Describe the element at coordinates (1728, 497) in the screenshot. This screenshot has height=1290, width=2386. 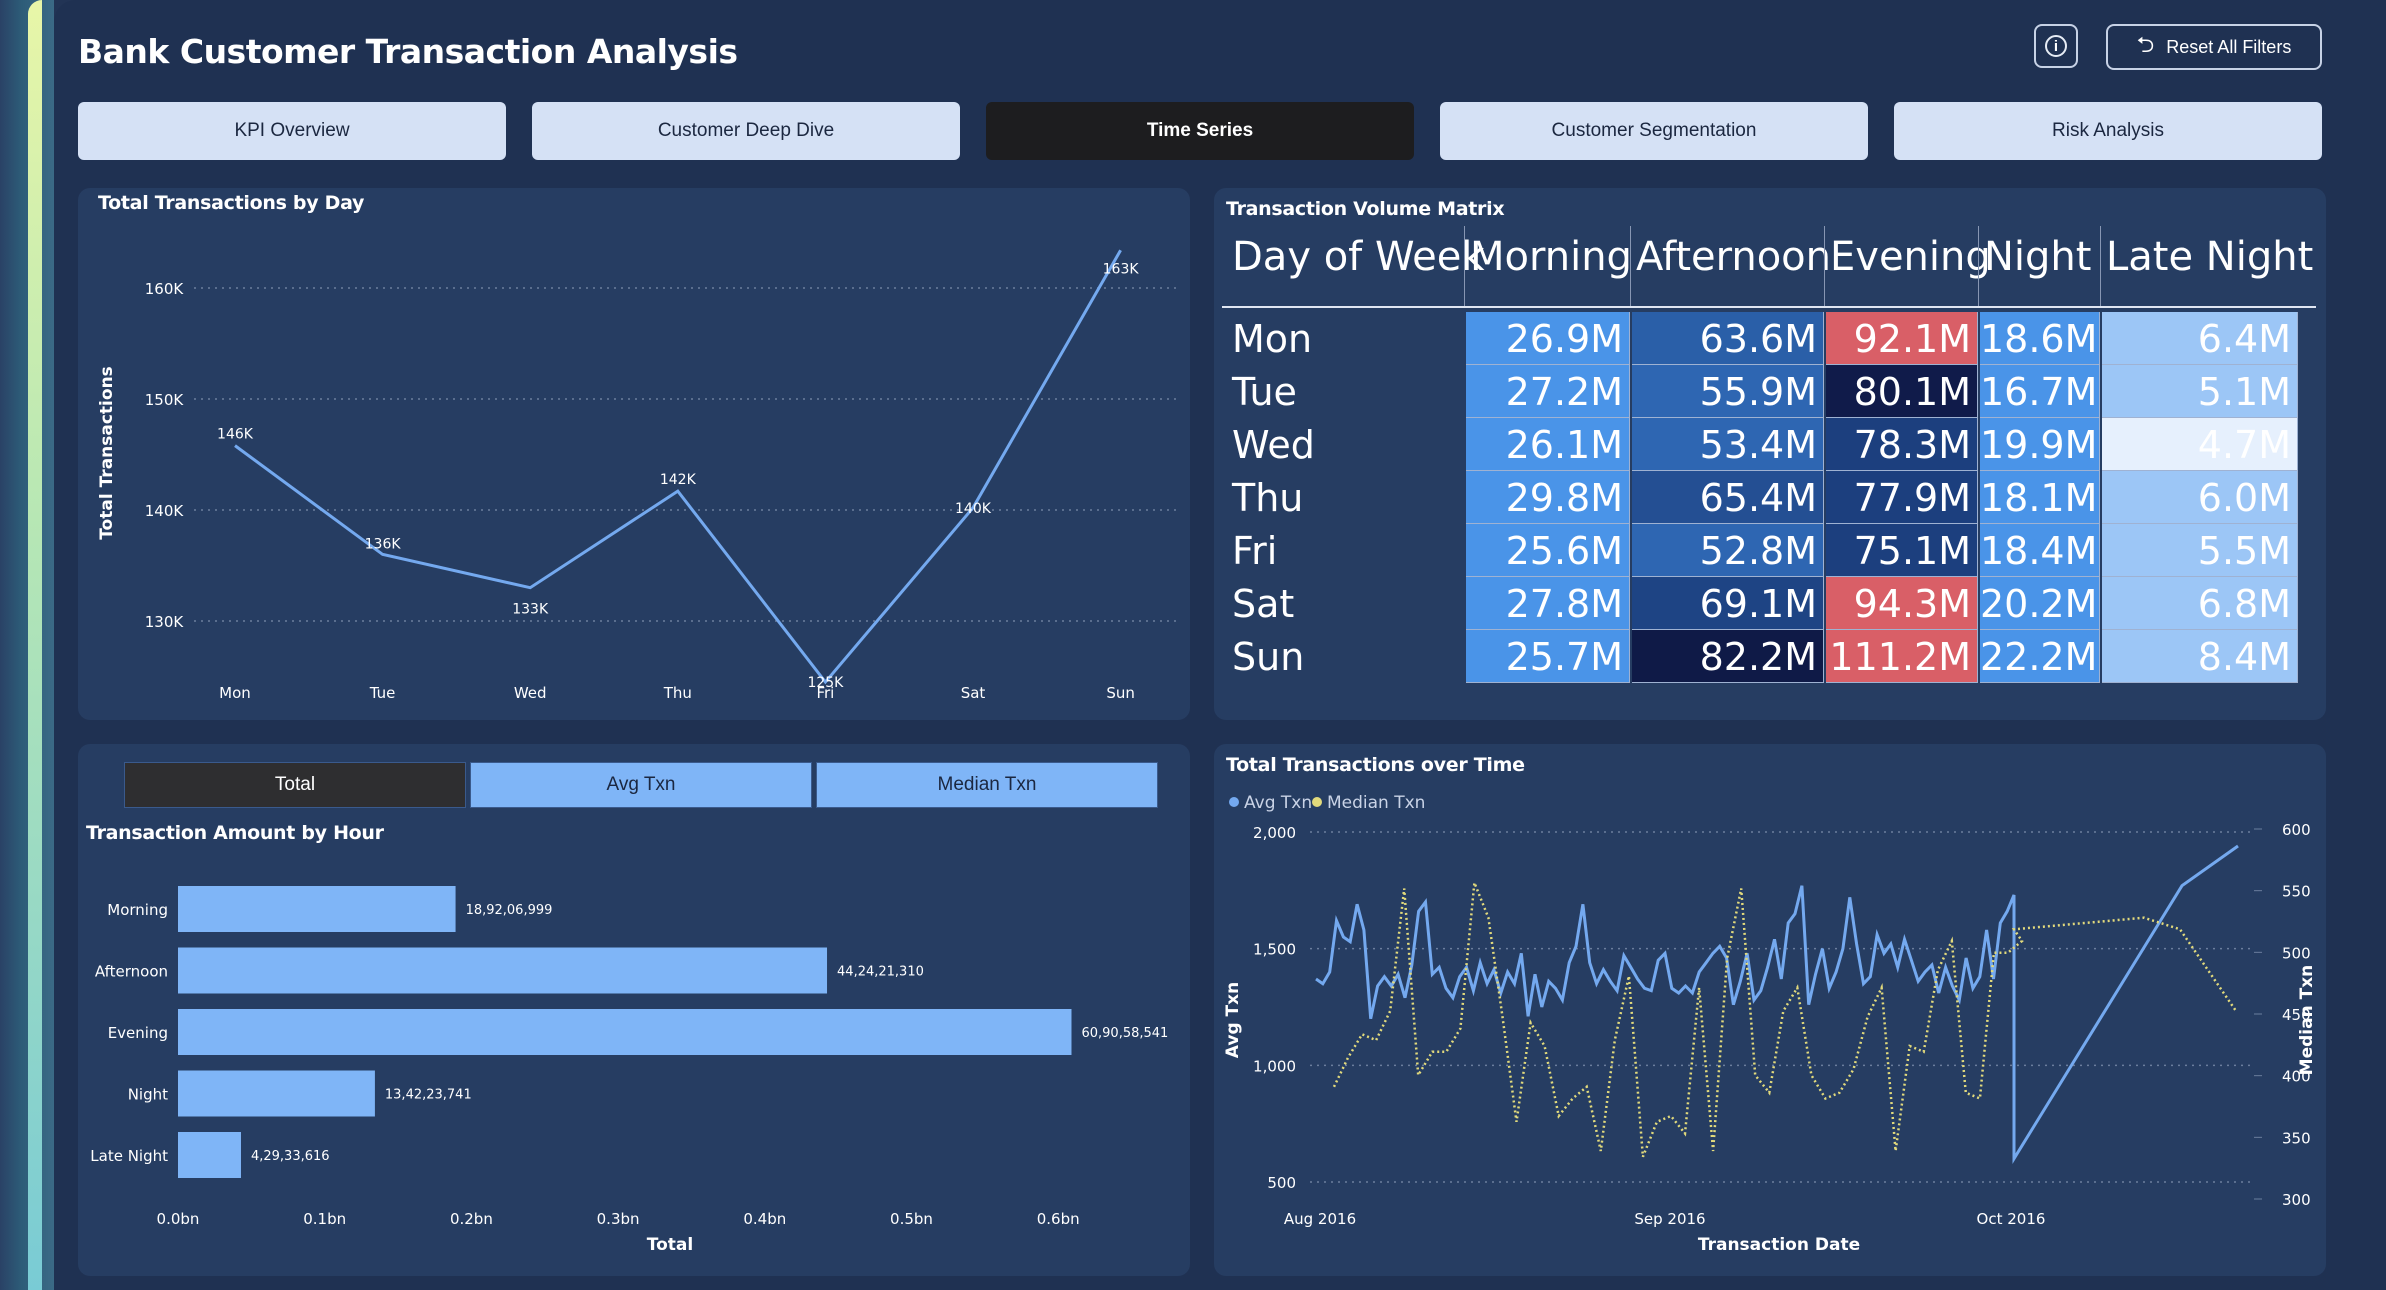
I see `matrix-cell: 65.4M` at that location.